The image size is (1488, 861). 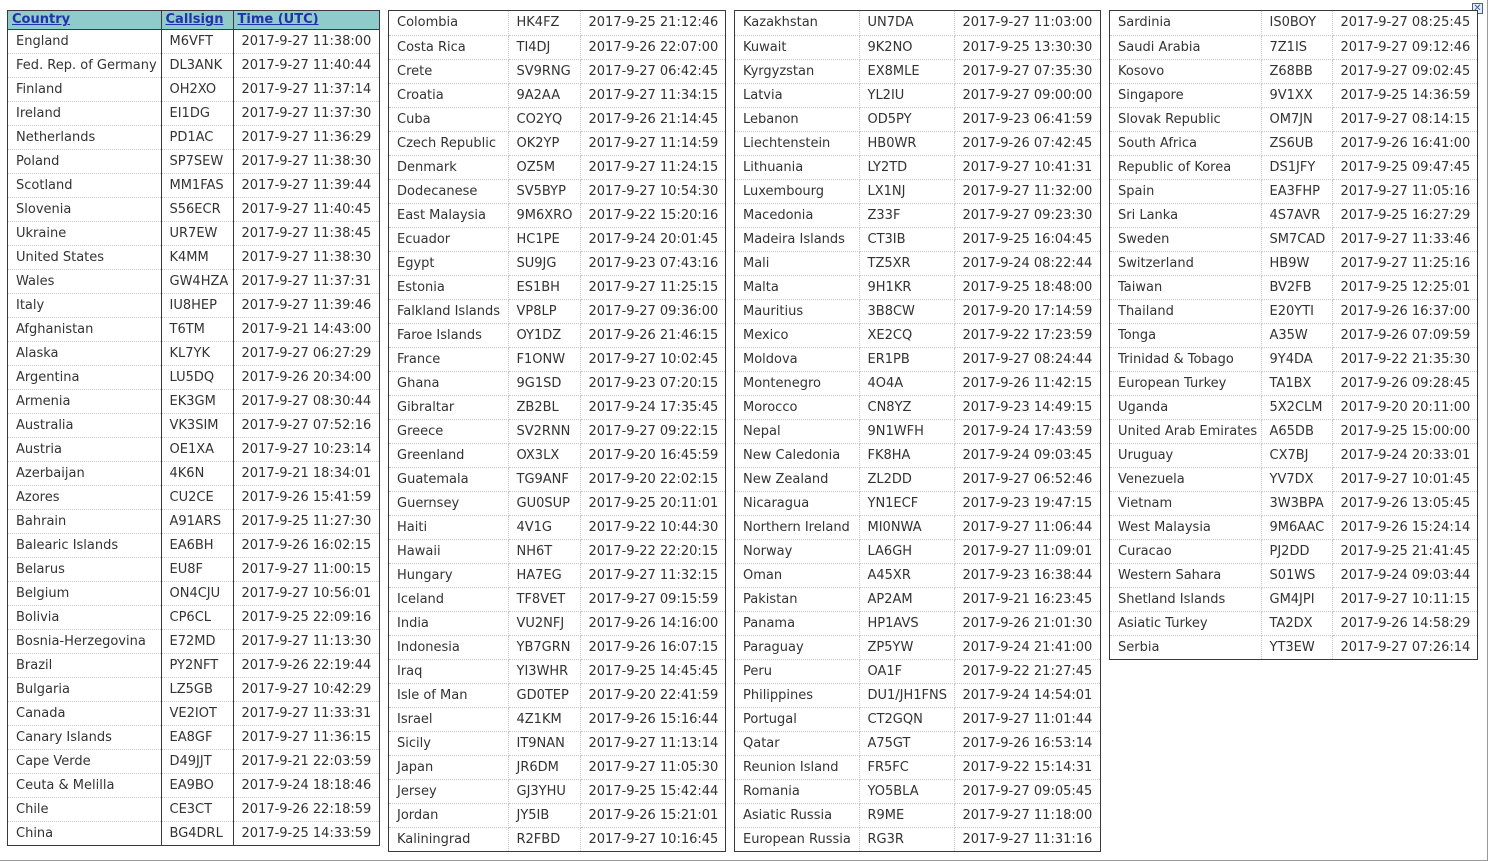 What do you see at coordinates (1297, 335) in the screenshot?
I see `callsign-cell: A35W` at bounding box center [1297, 335].